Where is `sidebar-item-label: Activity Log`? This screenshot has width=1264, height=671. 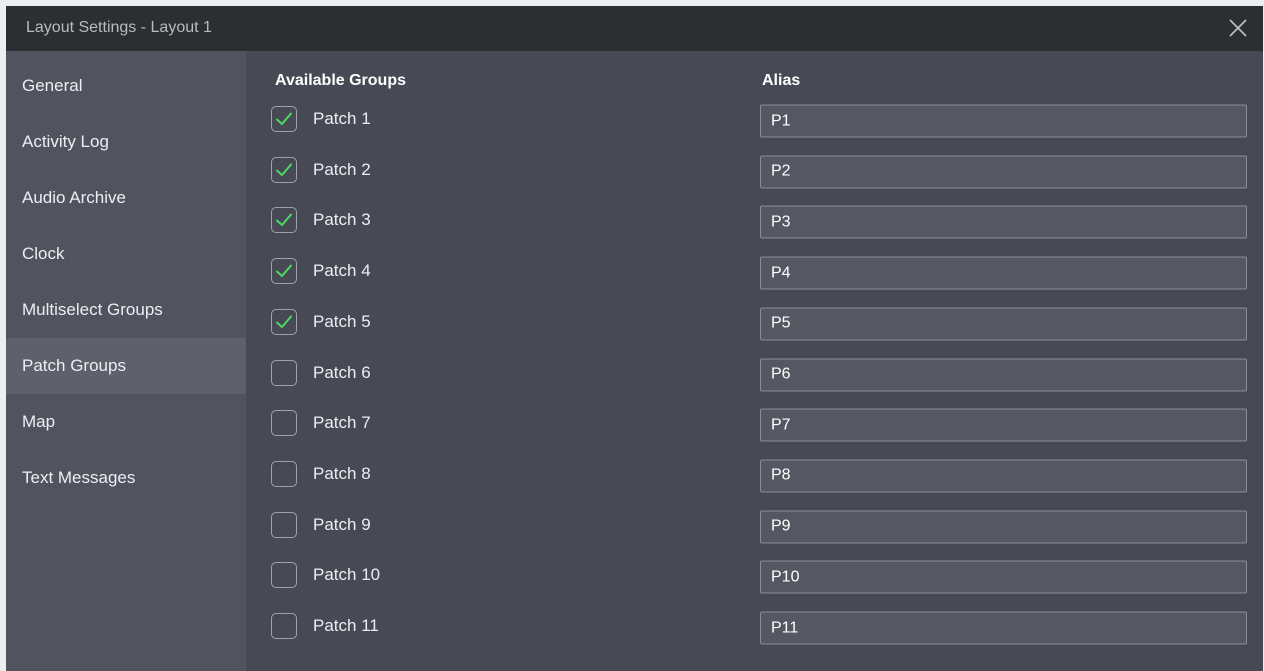
sidebar-item-label: Activity Log is located at coordinates (65, 141).